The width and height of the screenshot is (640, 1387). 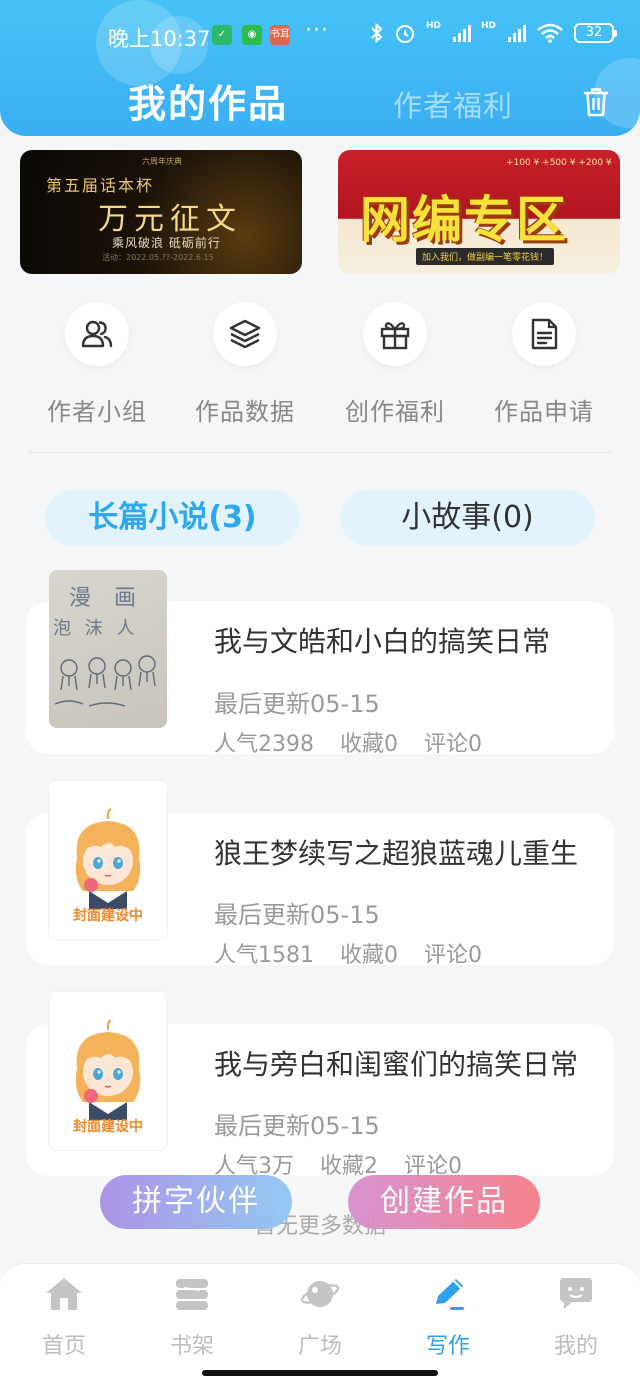 I want to click on app-badge-icon: 书耳, so click(x=280, y=35).